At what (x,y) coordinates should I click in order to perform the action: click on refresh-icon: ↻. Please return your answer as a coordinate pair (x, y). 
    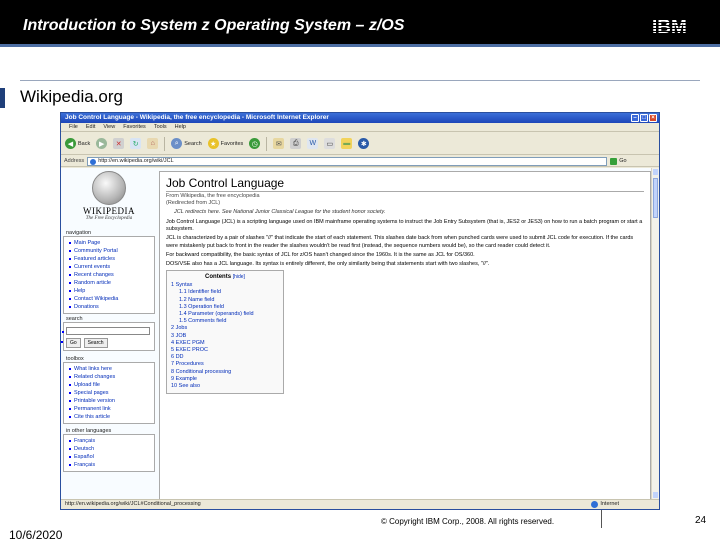
    Looking at the image, I should click on (136, 143).